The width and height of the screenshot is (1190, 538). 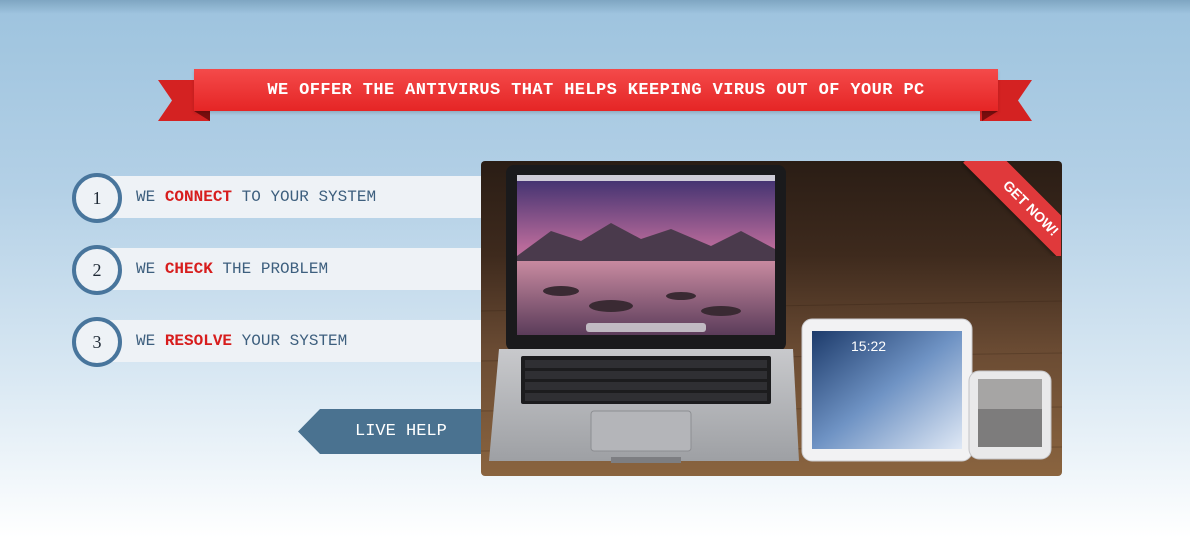 I want to click on step-label: WE RESOLVE YOUR SYSTEM, so click(x=242, y=341).